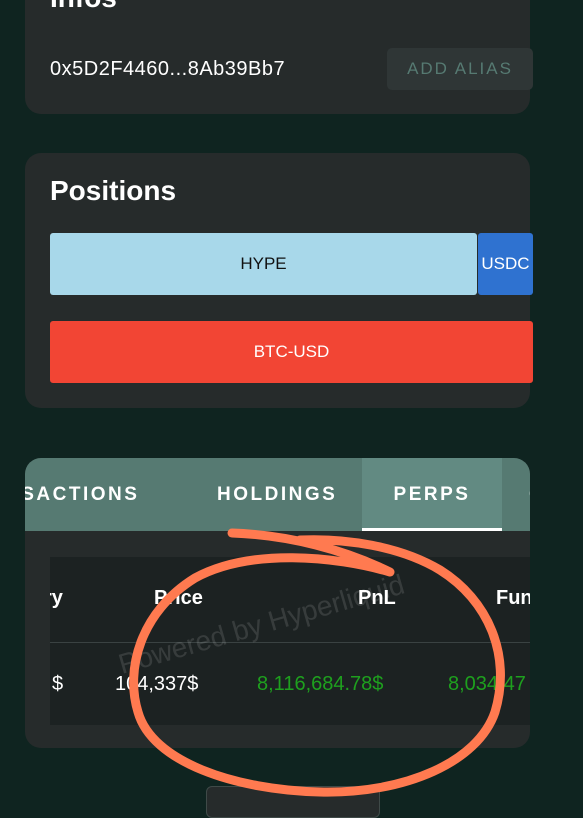 The height and width of the screenshot is (818, 583). I want to click on tab-bar: NSACTIONS HOLDINGS PERPS OR, so click(277, 494).